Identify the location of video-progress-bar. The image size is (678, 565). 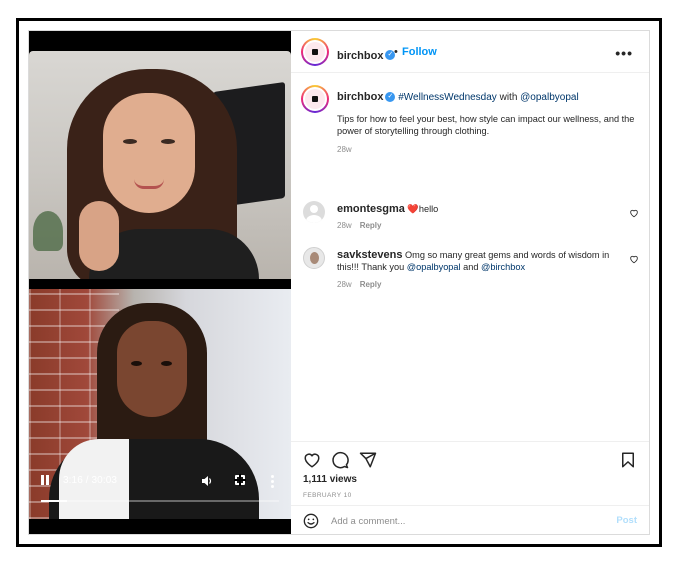
(160, 501).